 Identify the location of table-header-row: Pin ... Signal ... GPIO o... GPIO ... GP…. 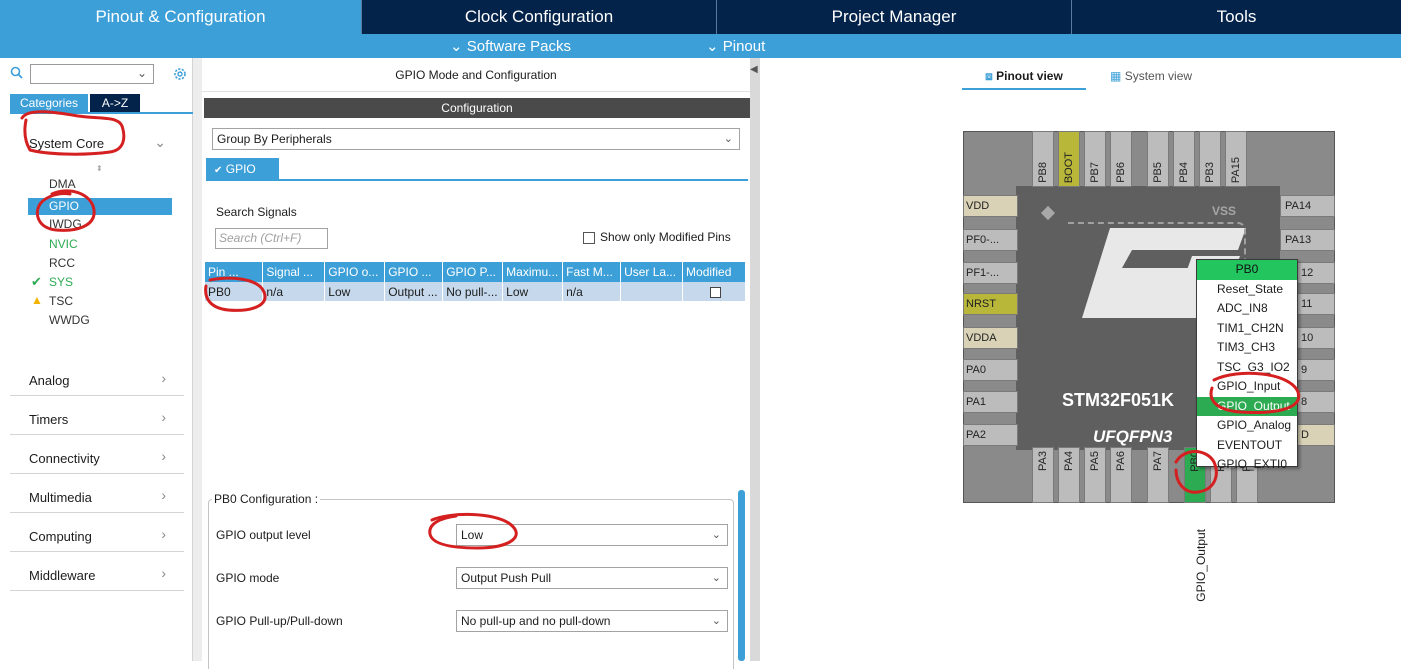
(475, 272).